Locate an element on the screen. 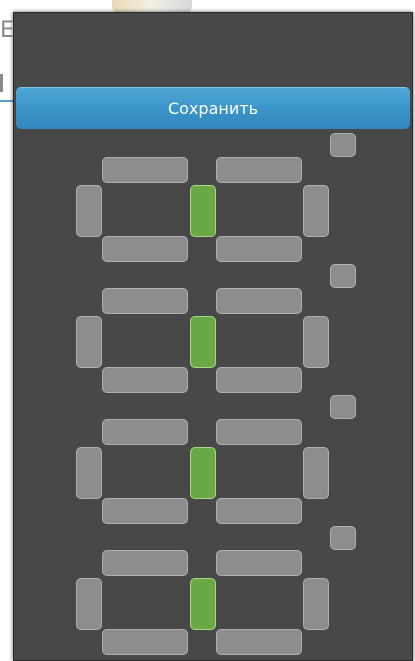 The height and width of the screenshot is (661, 415). digit-4-segment-top-left is located at coordinates (145, 563).